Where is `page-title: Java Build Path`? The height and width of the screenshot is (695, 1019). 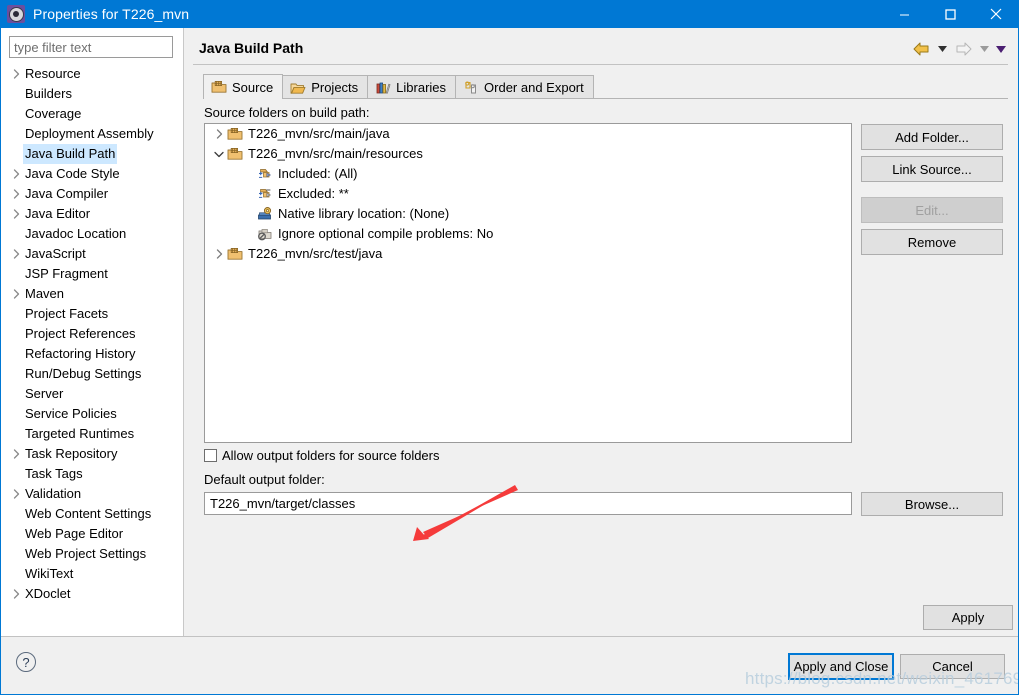 page-title: Java Build Path is located at coordinates (251, 48).